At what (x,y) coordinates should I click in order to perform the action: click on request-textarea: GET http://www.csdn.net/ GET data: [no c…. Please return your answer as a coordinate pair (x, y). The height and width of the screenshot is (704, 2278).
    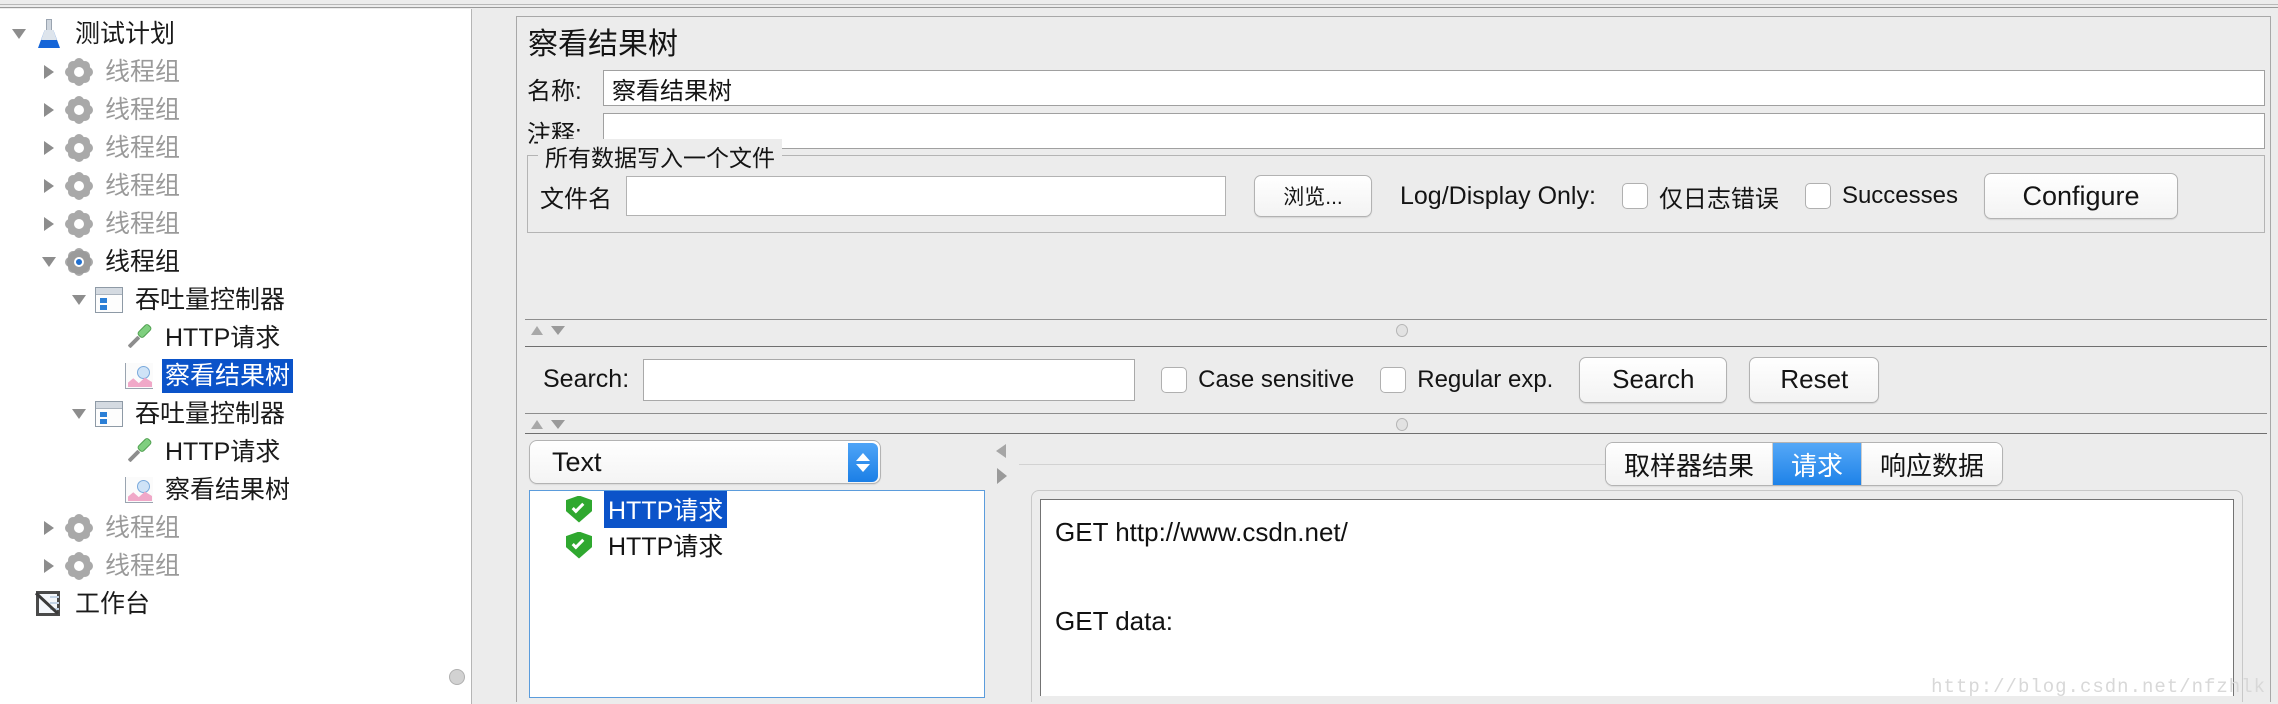
    Looking at the image, I should click on (1637, 597).